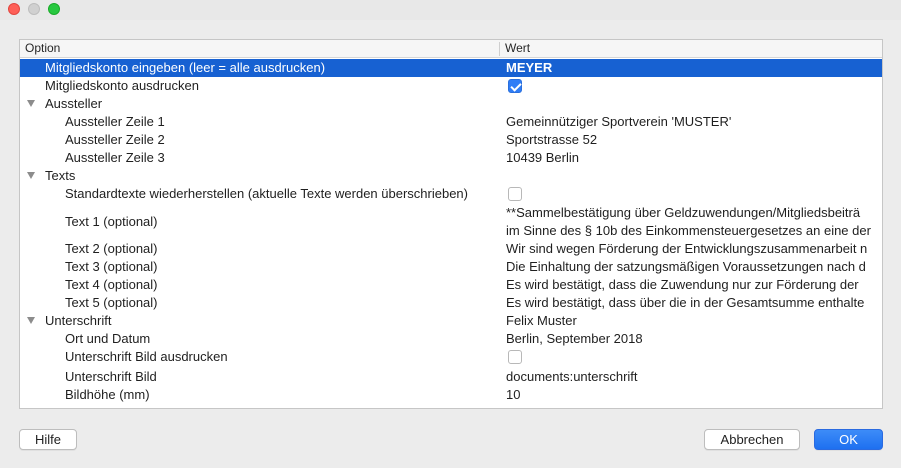  Describe the element at coordinates (108, 338) in the screenshot. I see `option-label: Ort und Datum` at that location.